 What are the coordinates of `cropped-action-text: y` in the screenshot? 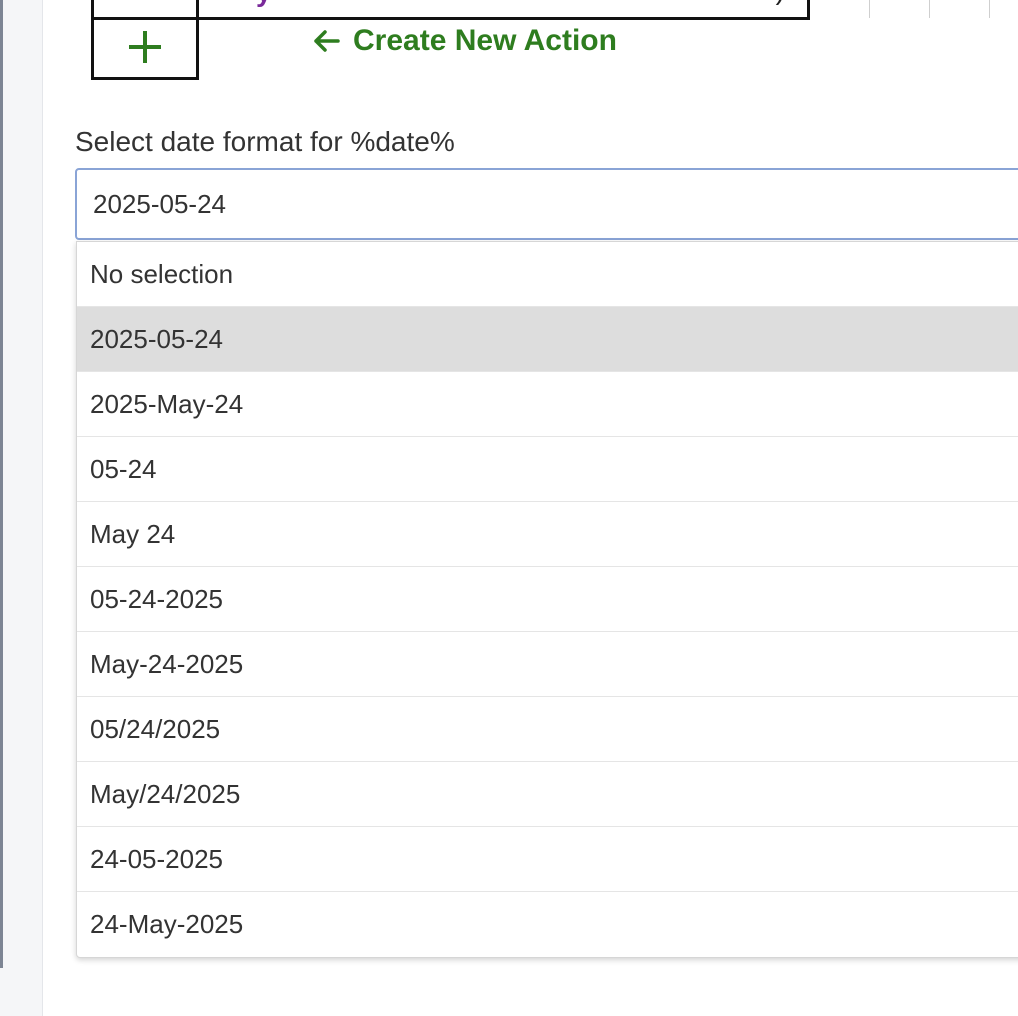 It's located at (264, 4).